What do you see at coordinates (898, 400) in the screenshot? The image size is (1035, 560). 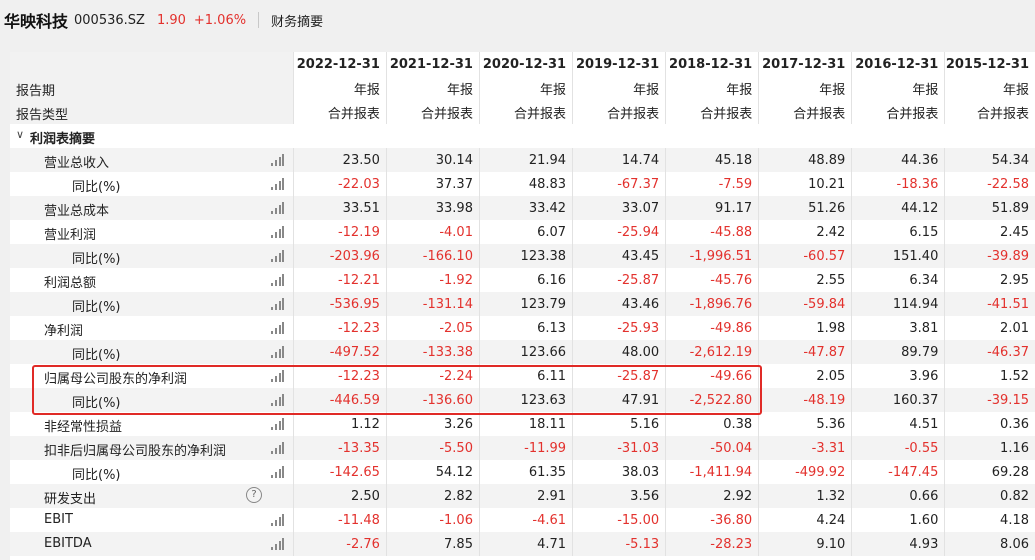 I see `value-cell: 160.37` at bounding box center [898, 400].